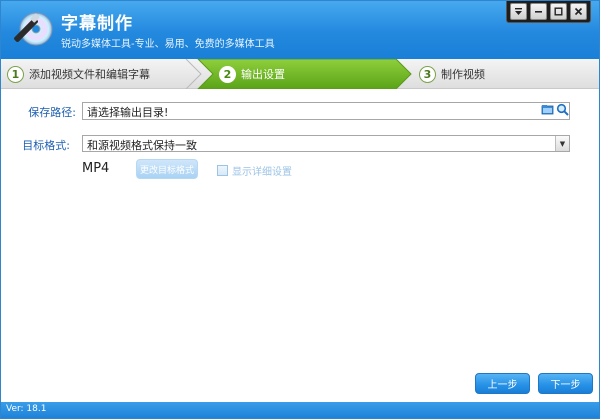 Image resolution: width=600 pixels, height=419 pixels. What do you see at coordinates (227, 74) in the screenshot?
I see `step-2-number: 2` at bounding box center [227, 74].